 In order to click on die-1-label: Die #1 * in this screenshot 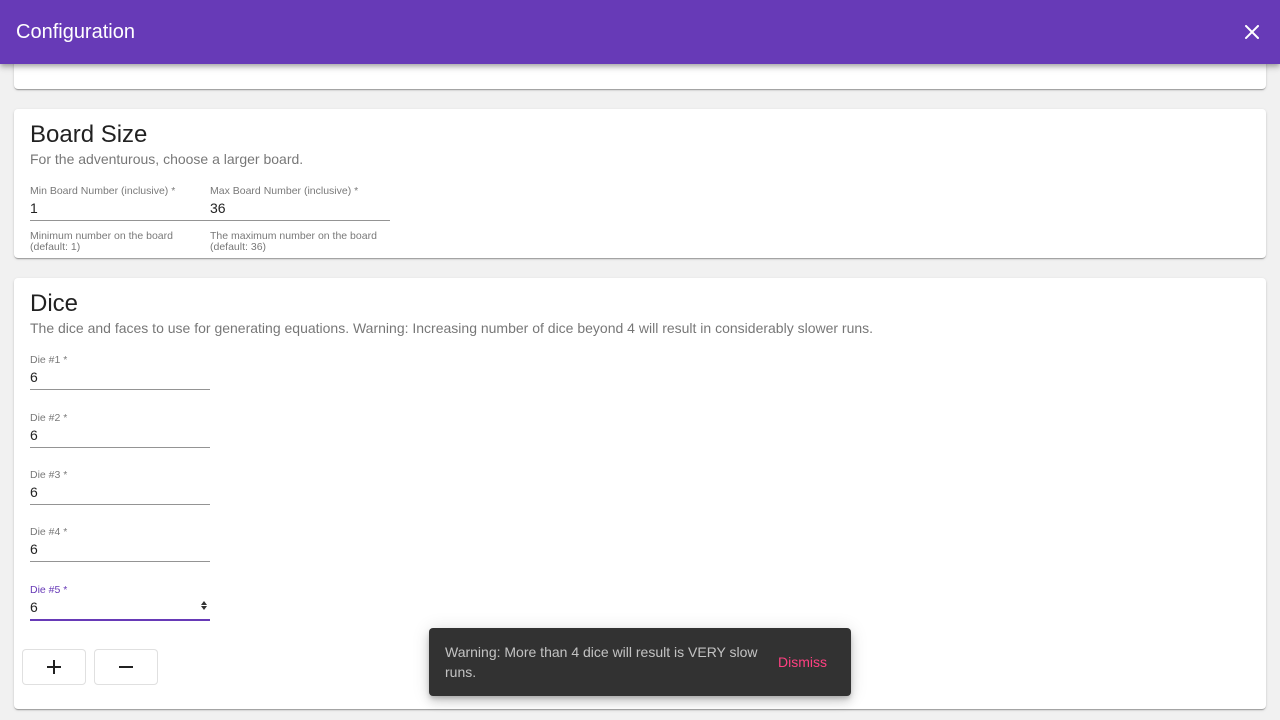, I will do `click(49, 360)`.